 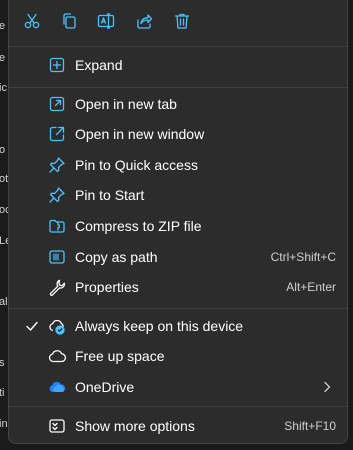 What do you see at coordinates (138, 226) in the screenshot?
I see `menu-item-label: Compress to ZIP file` at bounding box center [138, 226].